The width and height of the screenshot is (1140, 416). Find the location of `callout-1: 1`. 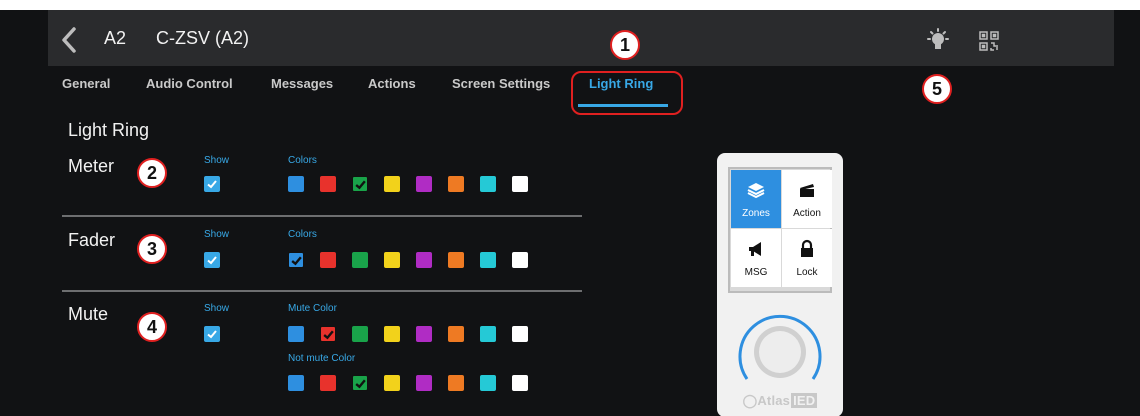

callout-1: 1 is located at coordinates (625, 45).